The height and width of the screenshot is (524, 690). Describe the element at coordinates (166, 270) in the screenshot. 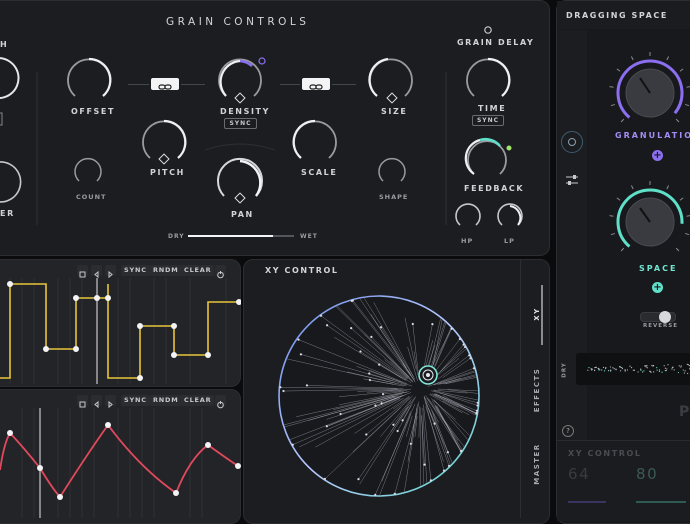

I see `seq1-rndm-button: RNDM` at that location.